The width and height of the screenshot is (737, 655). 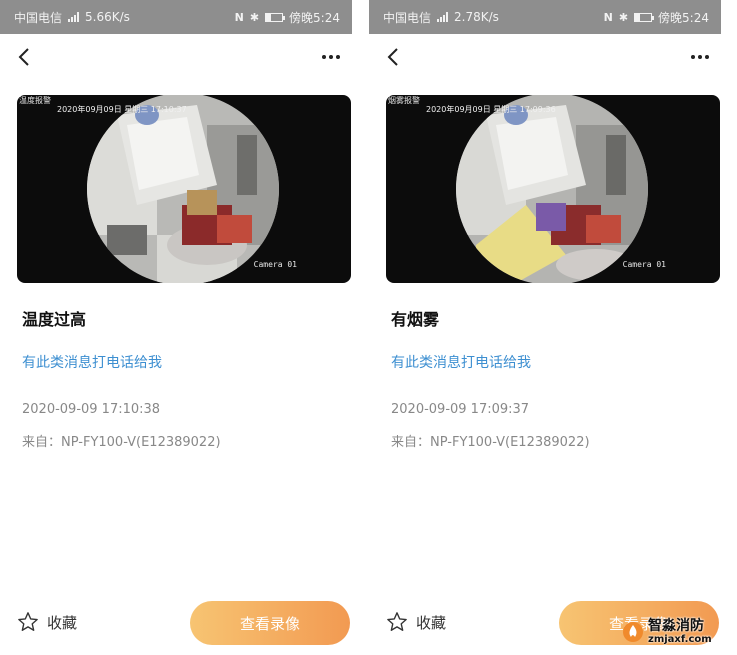 I want to click on video-timestamp: 2020年09月09日 星期三 17:10:37, so click(x=122, y=109).